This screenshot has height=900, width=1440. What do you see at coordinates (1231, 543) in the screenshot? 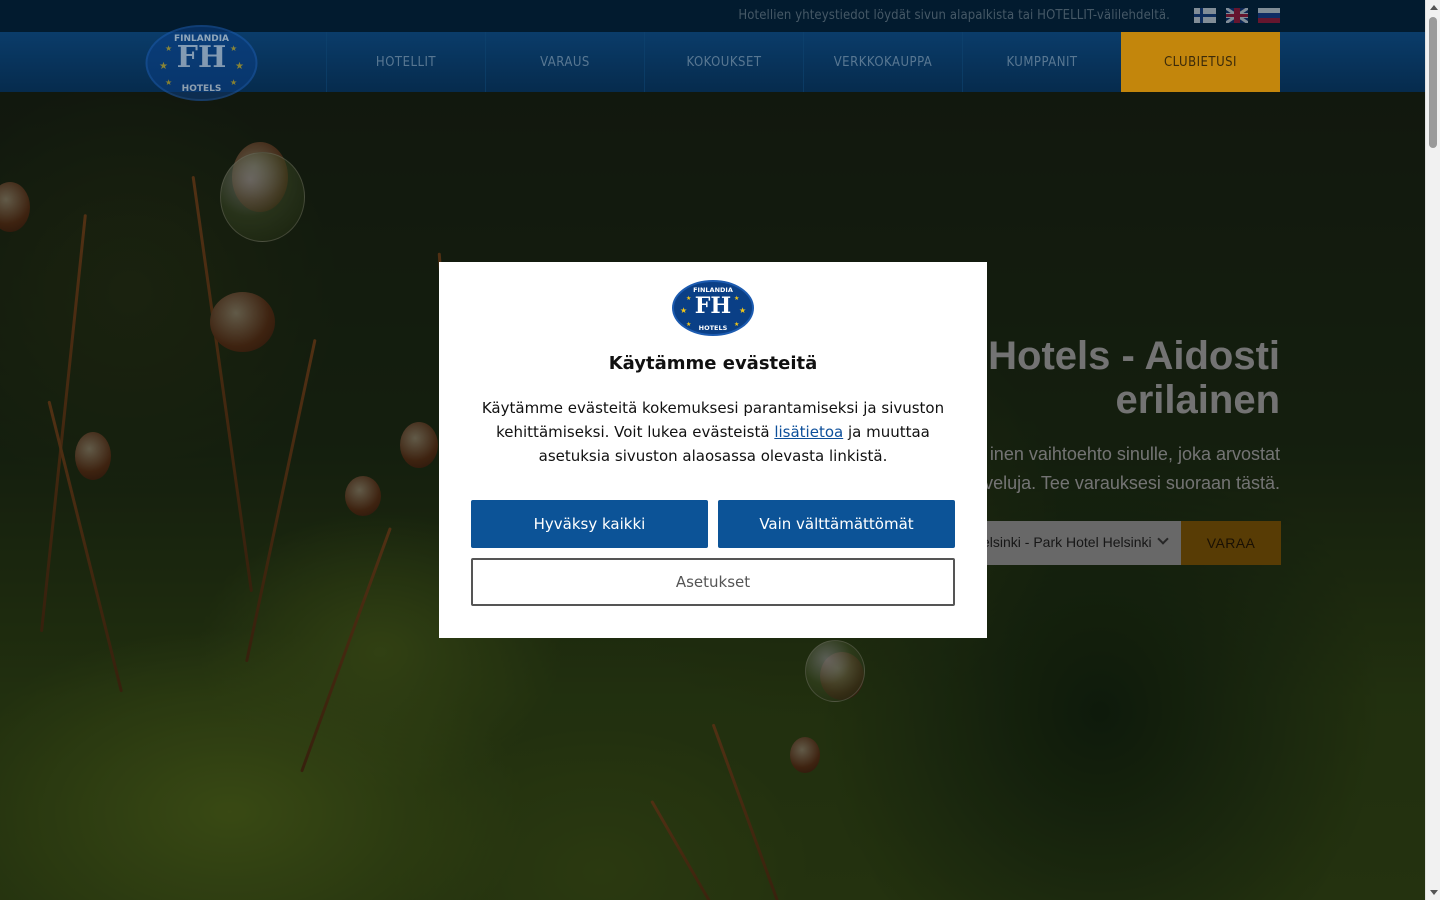
I see `book-button: VARAA` at bounding box center [1231, 543].